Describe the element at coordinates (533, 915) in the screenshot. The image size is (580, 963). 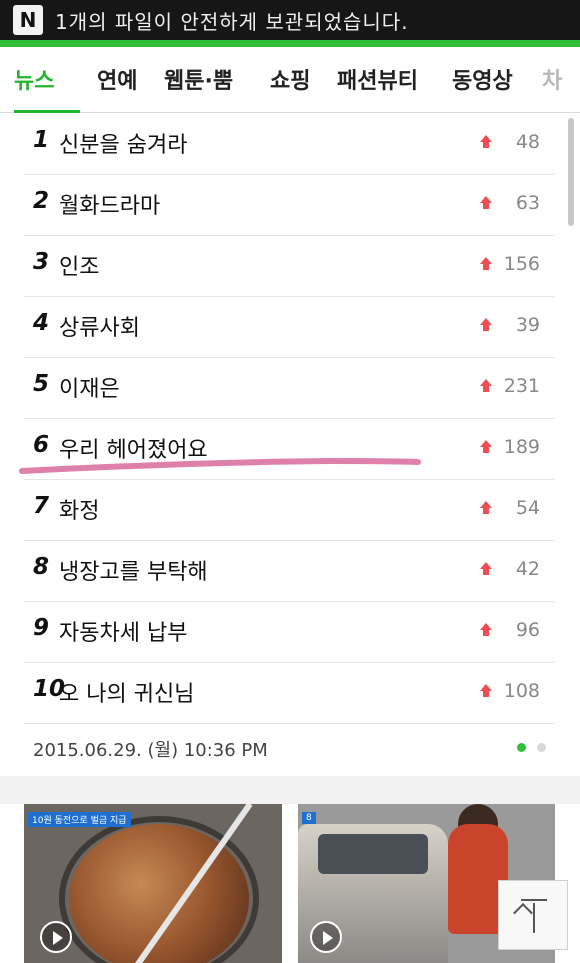
I see `scroll-to-top-button` at that location.